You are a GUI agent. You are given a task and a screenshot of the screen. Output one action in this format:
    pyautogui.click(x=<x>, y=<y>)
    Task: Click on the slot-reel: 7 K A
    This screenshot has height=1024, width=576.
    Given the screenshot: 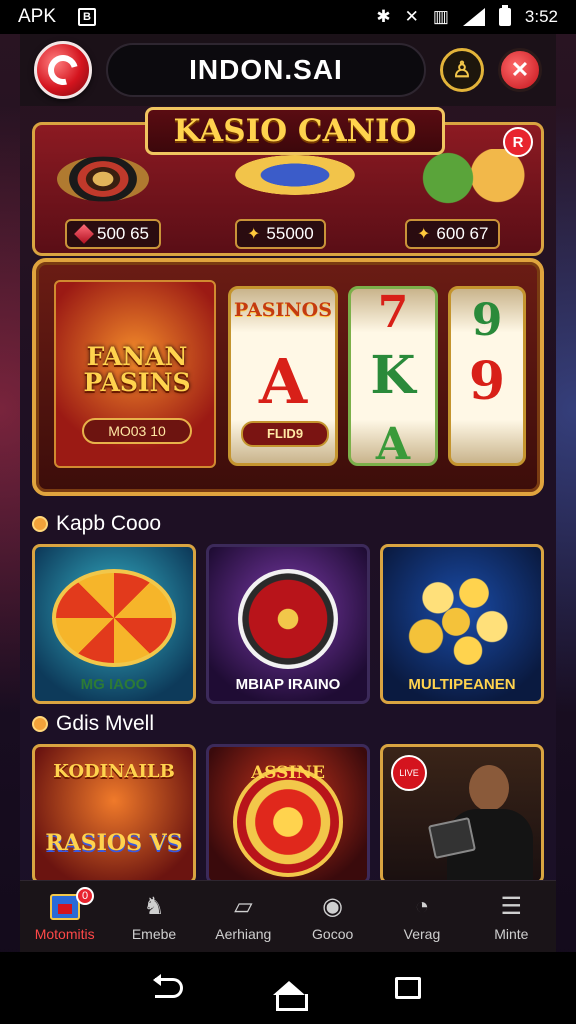 What is the action you would take?
    pyautogui.click(x=393, y=378)
    